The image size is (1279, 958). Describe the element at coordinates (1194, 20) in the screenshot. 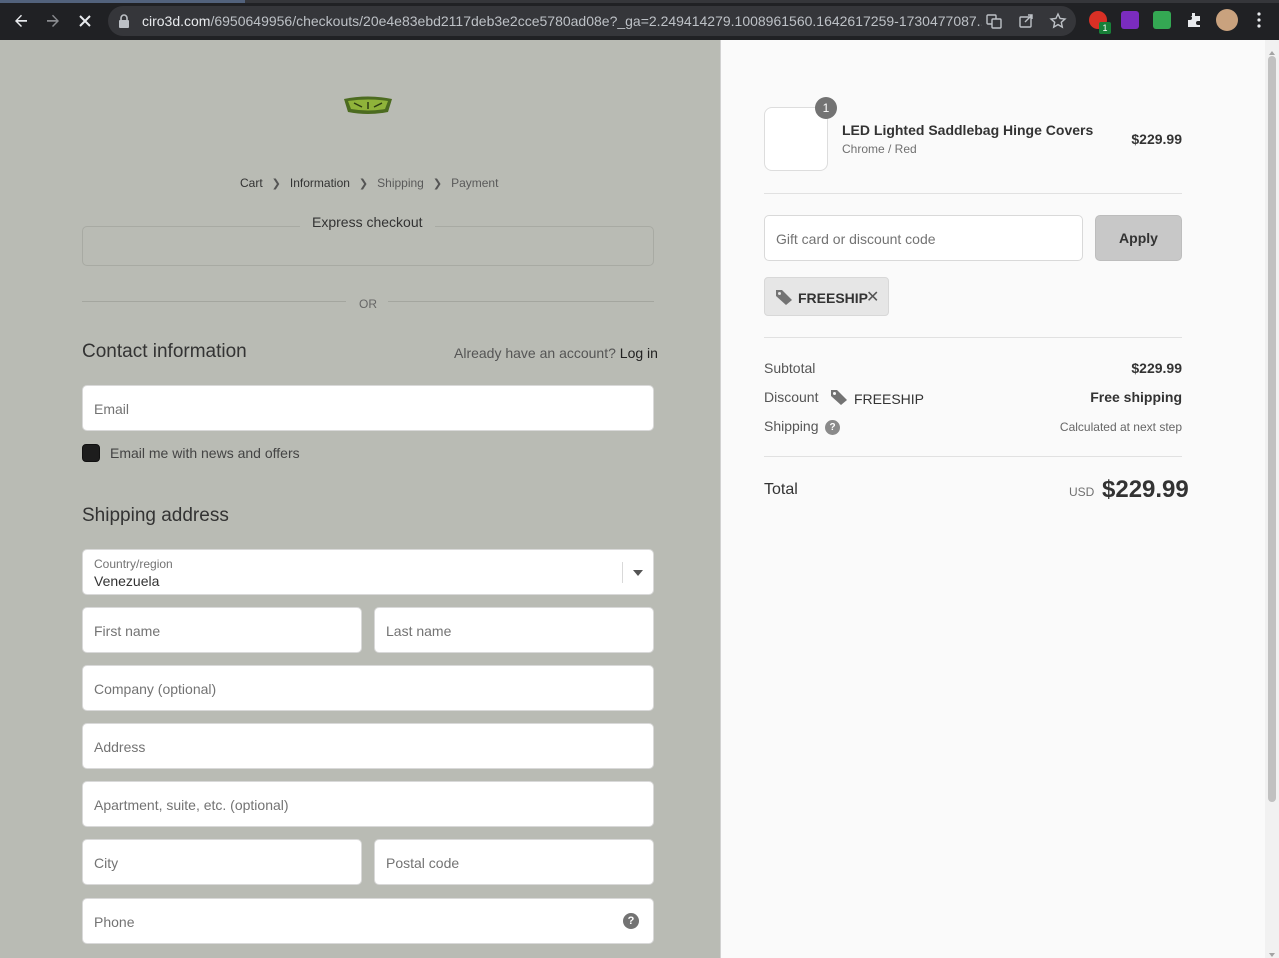

I see `extensions-puzzle-icon` at that location.